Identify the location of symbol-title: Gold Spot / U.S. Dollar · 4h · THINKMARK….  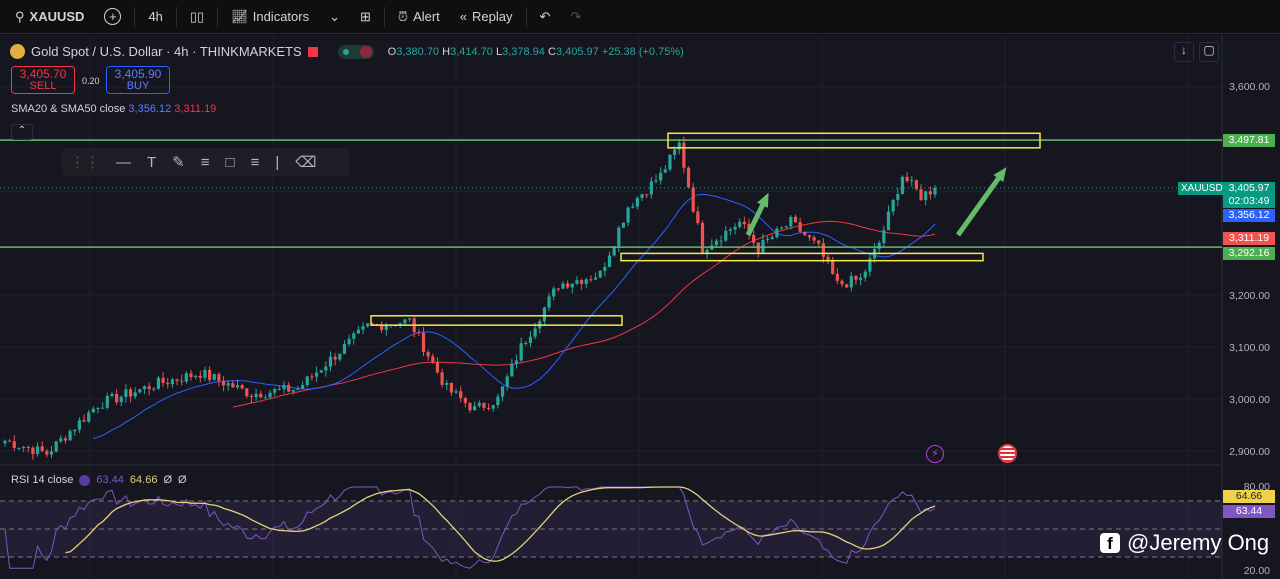
(166, 51).